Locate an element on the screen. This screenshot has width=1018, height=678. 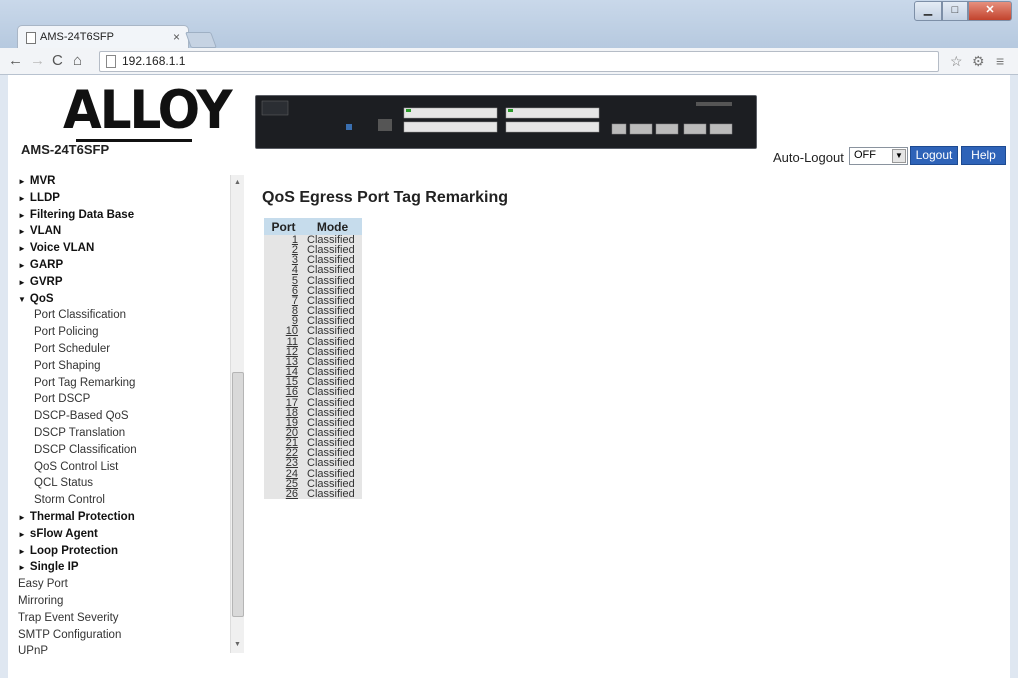
logout-button: Logout is located at coordinates (934, 155).